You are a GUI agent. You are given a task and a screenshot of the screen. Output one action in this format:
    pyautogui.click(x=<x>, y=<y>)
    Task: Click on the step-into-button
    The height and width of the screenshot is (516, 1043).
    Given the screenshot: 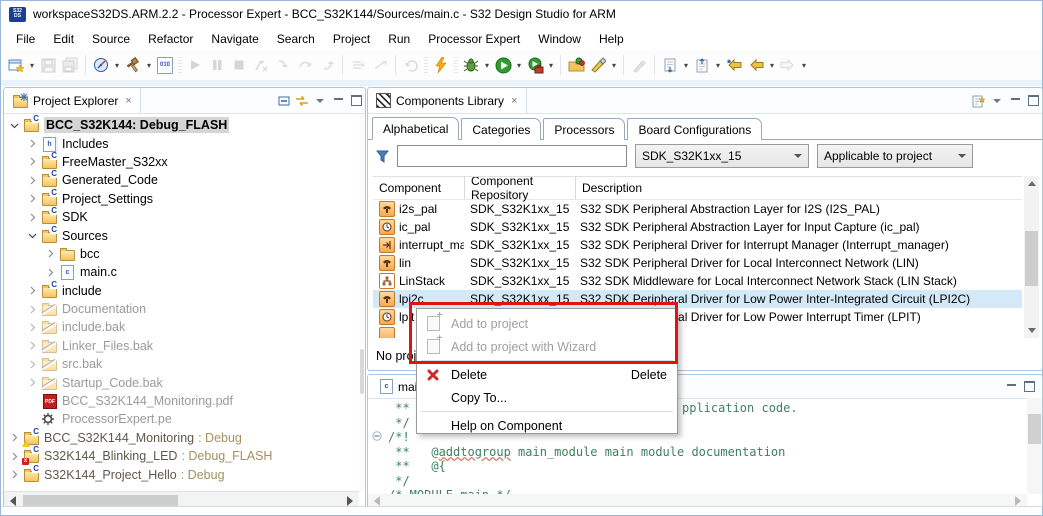 What is the action you would take?
    pyautogui.click(x=283, y=65)
    